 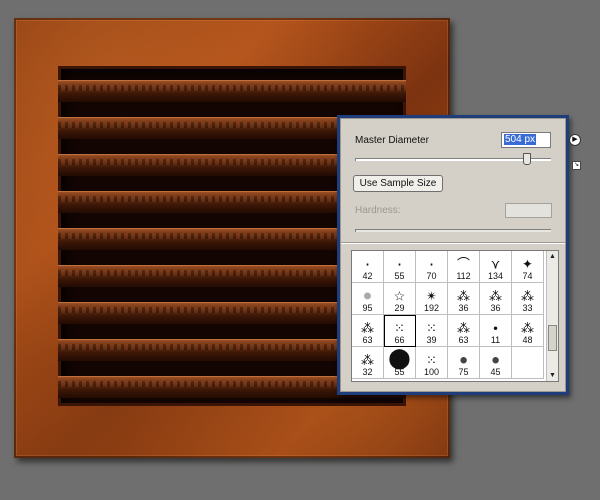 I want to click on scroll-thumb, so click(x=552, y=338).